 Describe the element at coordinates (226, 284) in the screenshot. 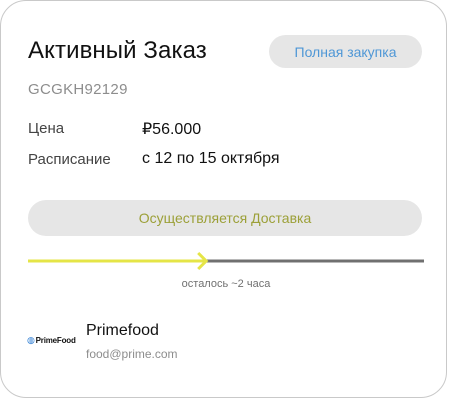

I see `time-remaining: осталось ~2 часа` at that location.